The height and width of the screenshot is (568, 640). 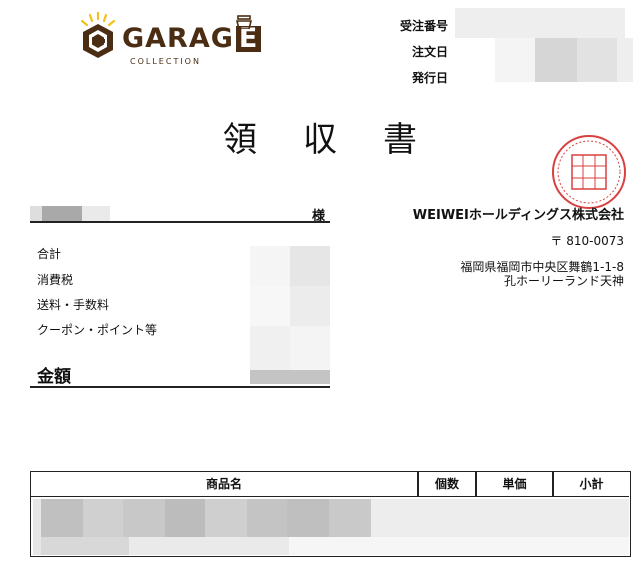 I want to click on logo-subtitle: COLLECTION, so click(x=165, y=61).